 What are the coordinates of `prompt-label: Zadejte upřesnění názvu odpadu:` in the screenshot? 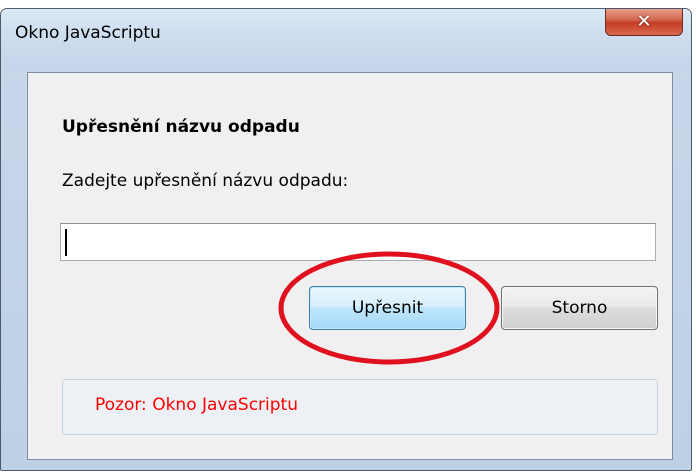 It's located at (205, 181).